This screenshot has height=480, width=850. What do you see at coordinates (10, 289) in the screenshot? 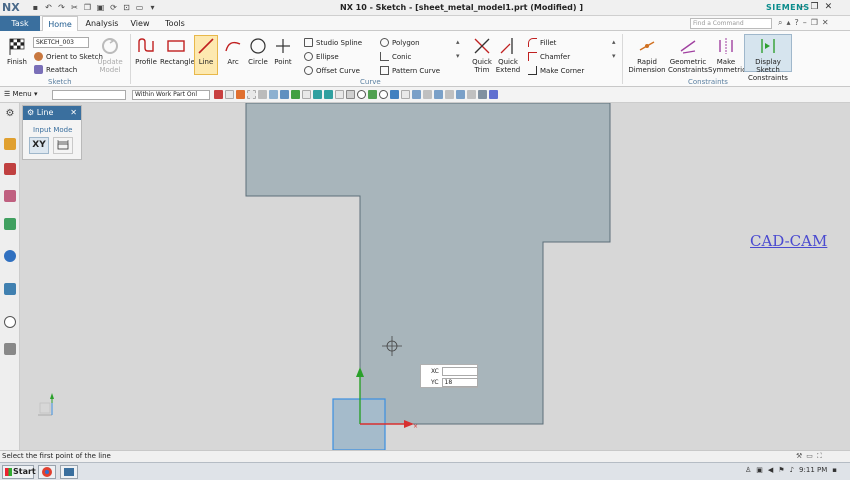
I see `history-icon` at bounding box center [10, 289].